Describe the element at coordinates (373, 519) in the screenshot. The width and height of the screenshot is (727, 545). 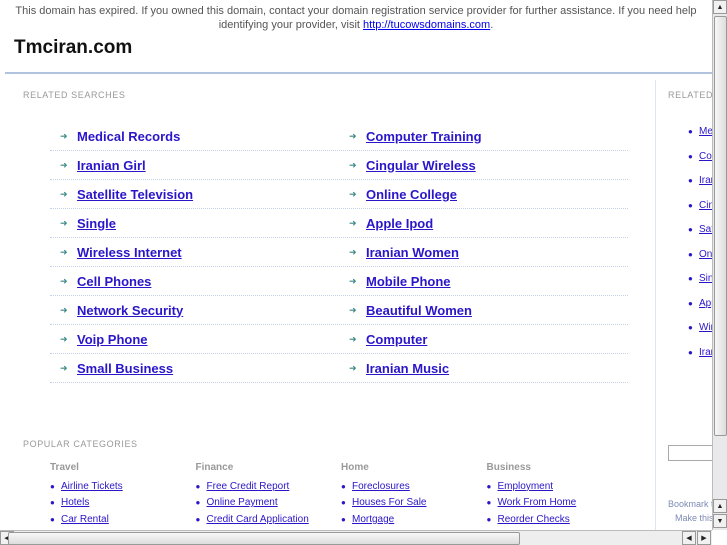
I see `category-link: Mortgage` at that location.